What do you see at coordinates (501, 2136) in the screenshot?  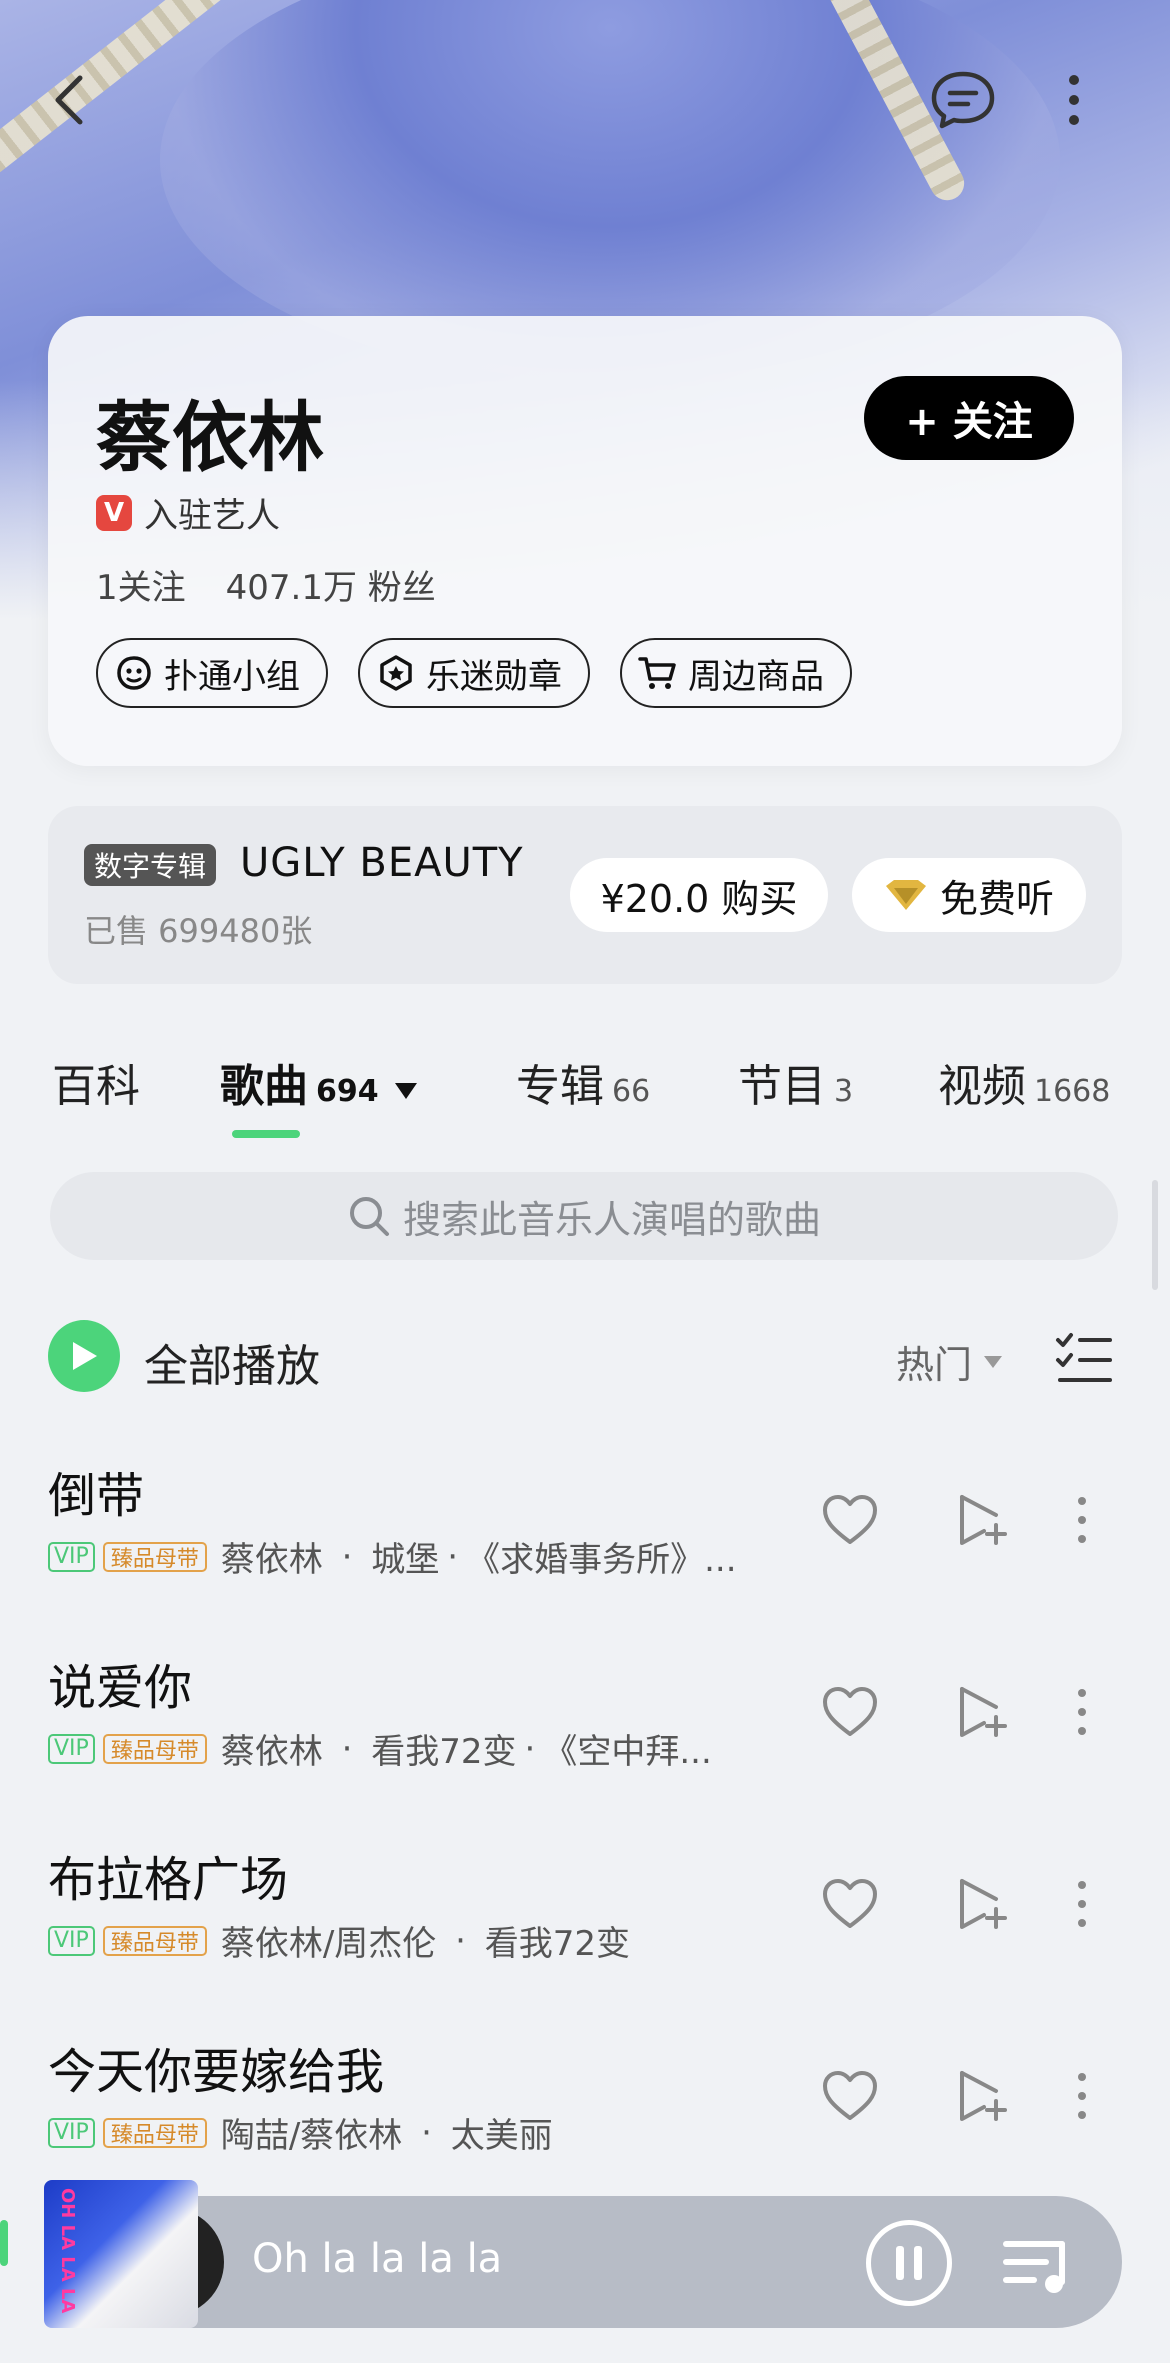 I see `song-album: 太美丽` at bounding box center [501, 2136].